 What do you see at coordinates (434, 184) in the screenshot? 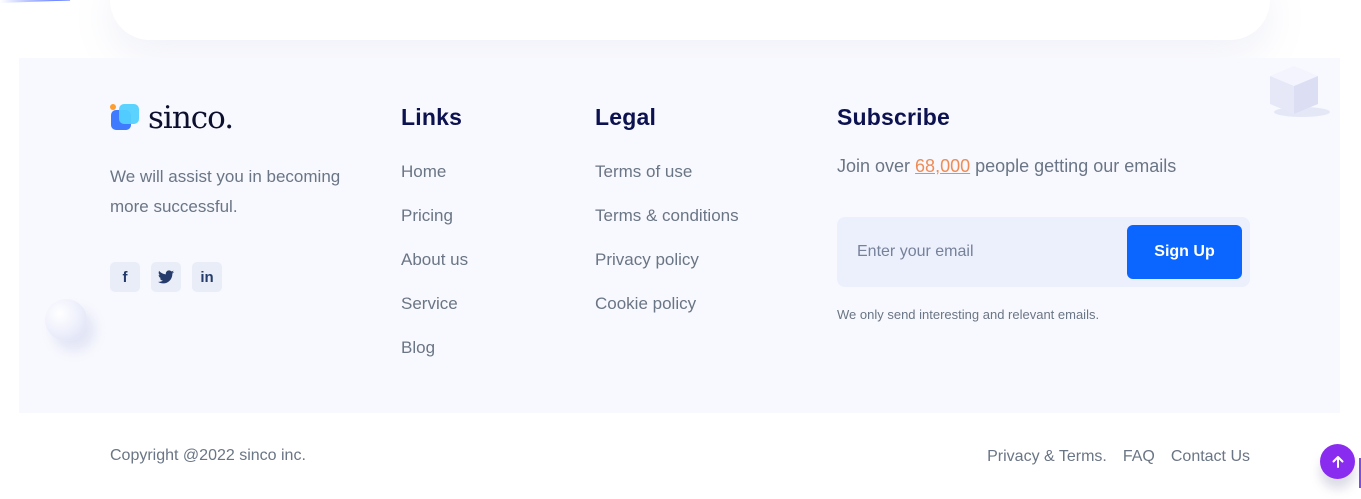
I see `link-item: Home` at bounding box center [434, 184].